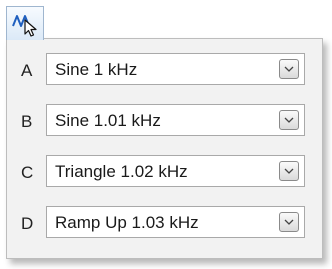 This screenshot has height=269, width=332. I want to click on signal-generator-button, so click(25, 23).